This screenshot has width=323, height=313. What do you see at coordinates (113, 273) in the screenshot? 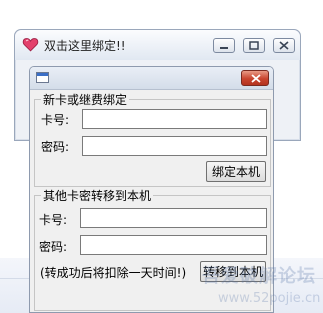
I see `transfer-note: (转成功后将扣除一天时间!)` at bounding box center [113, 273].